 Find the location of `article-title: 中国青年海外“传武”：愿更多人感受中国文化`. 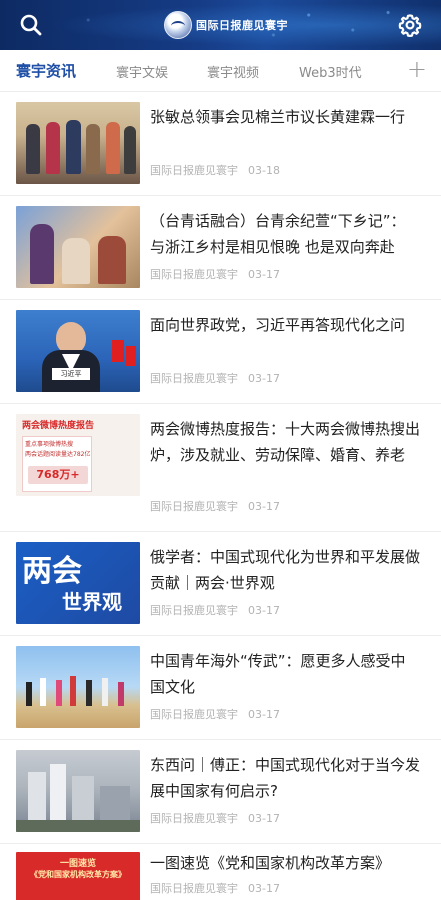

article-title: 中国青年海外“传武”：愿更多人感受中国文化 is located at coordinates (278, 674).